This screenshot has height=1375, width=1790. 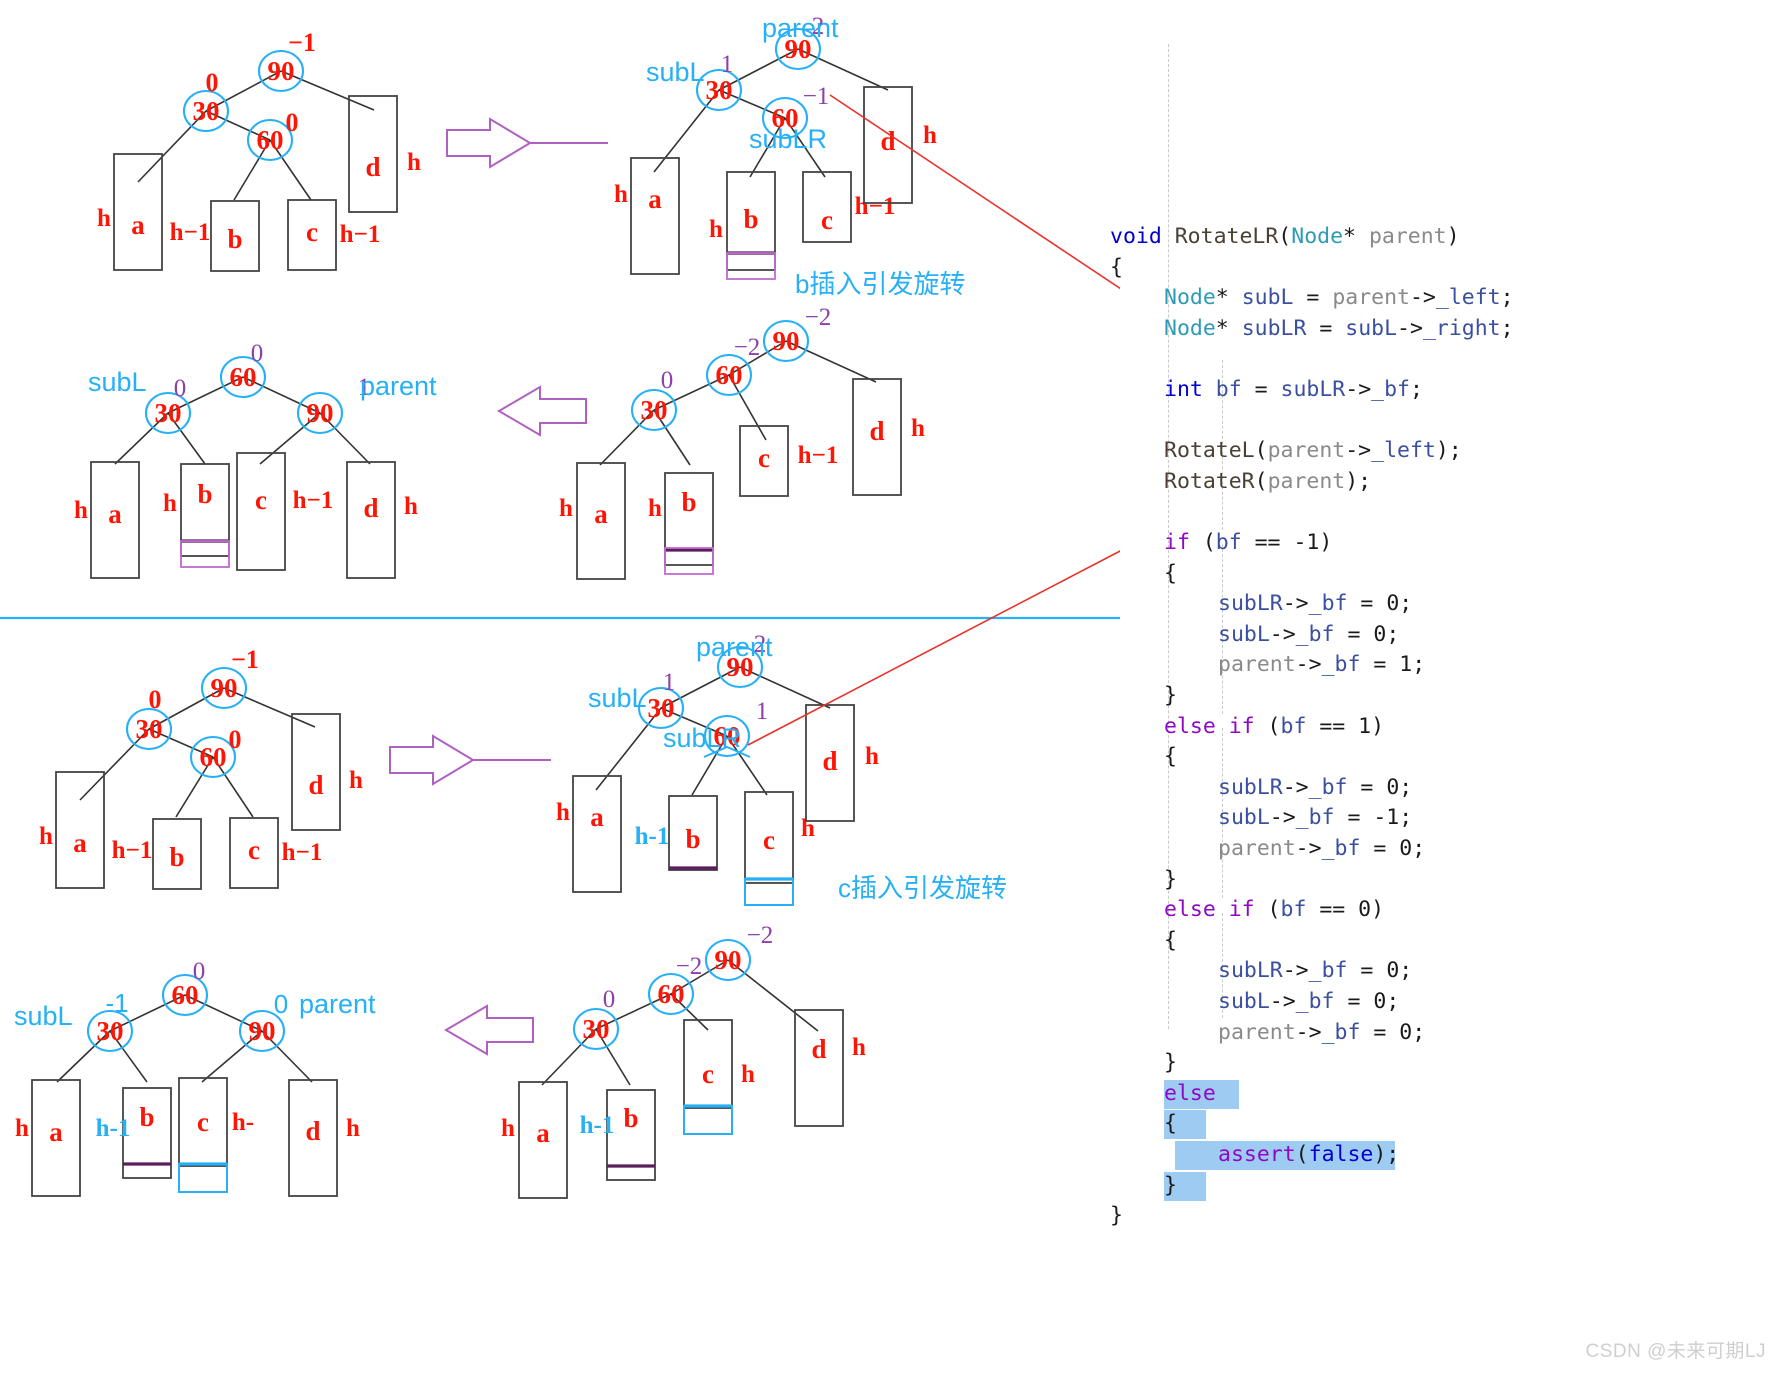 What do you see at coordinates (800, 28) in the screenshot?
I see `svg-text: parent` at bounding box center [800, 28].